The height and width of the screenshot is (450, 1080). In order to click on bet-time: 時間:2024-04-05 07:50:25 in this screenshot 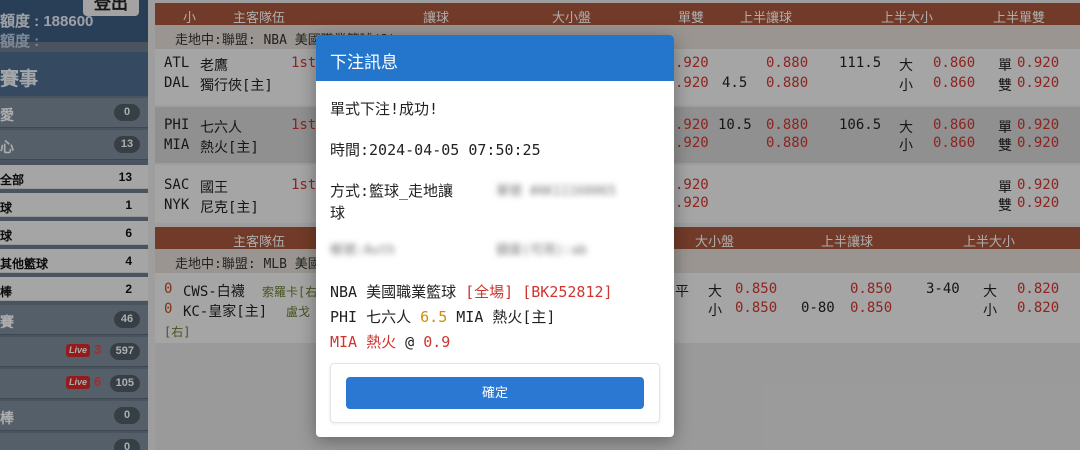, I will do `click(435, 150)`.